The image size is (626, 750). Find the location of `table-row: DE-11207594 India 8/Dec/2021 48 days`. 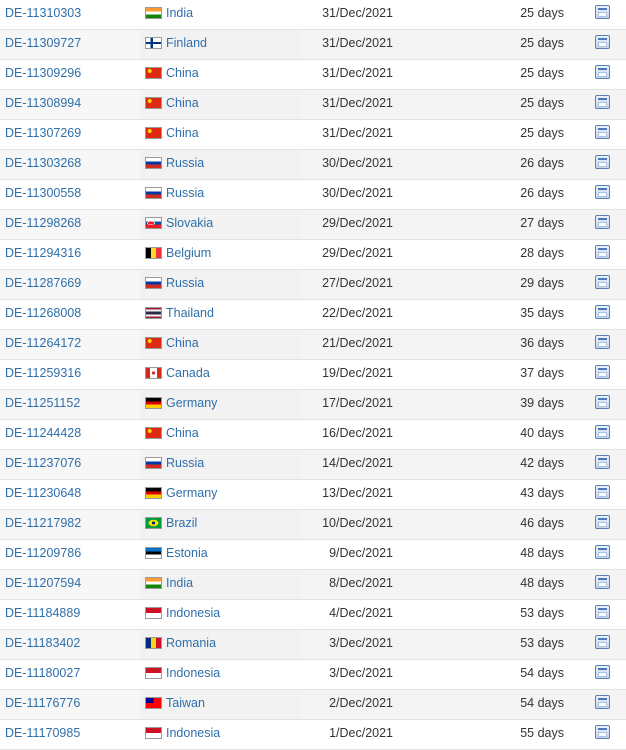

table-row: DE-11207594 India 8/Dec/2021 48 days is located at coordinates (313, 585).